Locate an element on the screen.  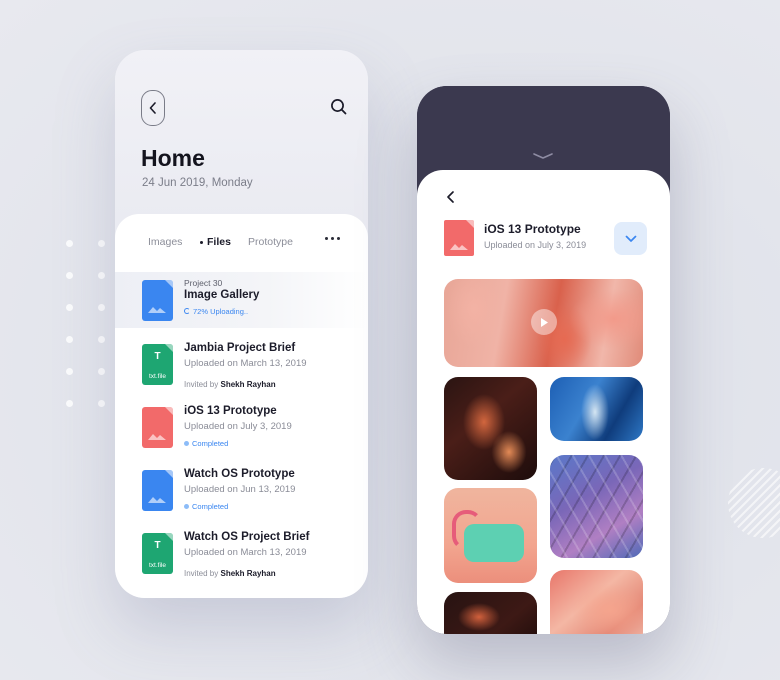
back-arrow-icon is located at coordinates (451, 197).